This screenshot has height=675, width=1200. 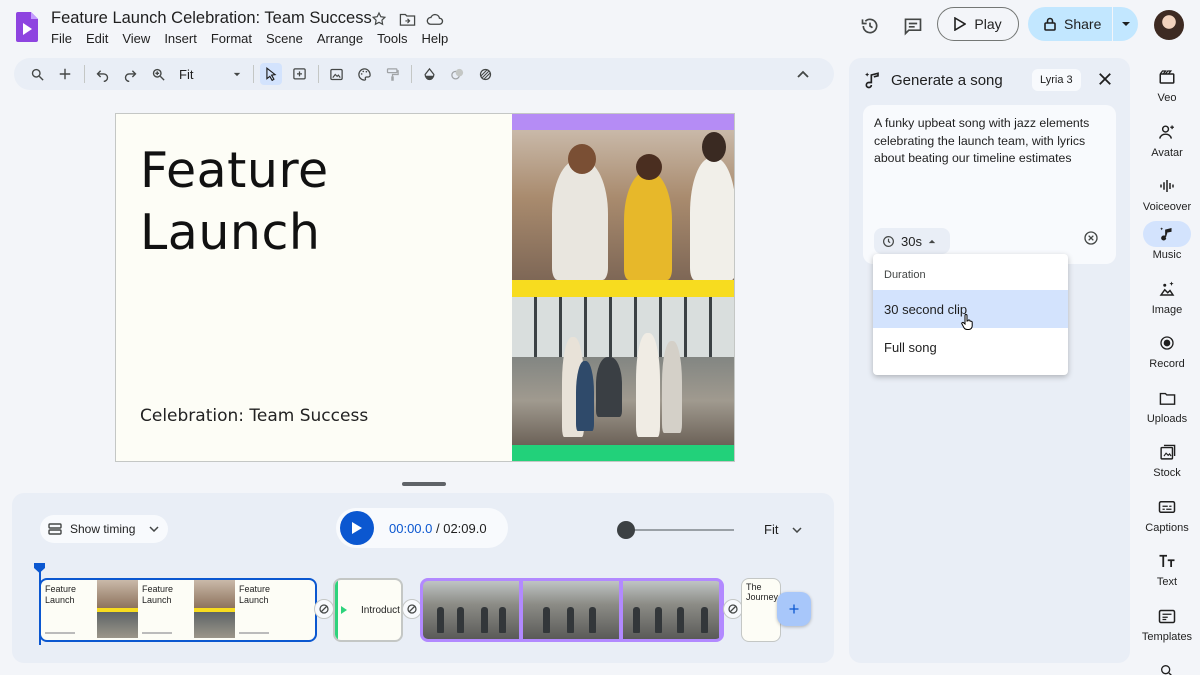 What do you see at coordinates (671, 610) in the screenshot?
I see `video-frame` at bounding box center [671, 610].